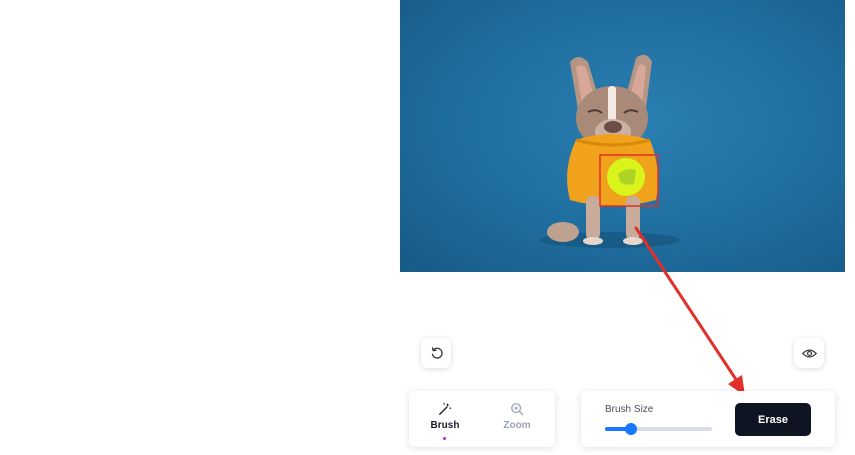 The image size is (855, 455). Describe the element at coordinates (444, 438) in the screenshot. I see `active-tool-indicator` at that location.